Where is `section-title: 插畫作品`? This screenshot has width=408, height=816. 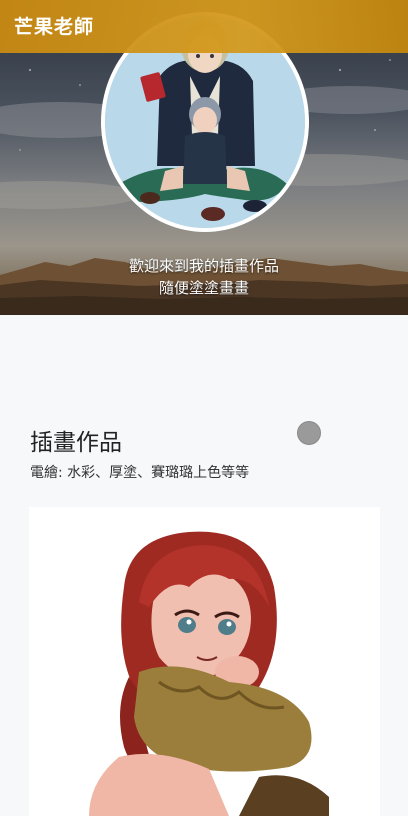 section-title: 插畫作品 is located at coordinates (76, 443).